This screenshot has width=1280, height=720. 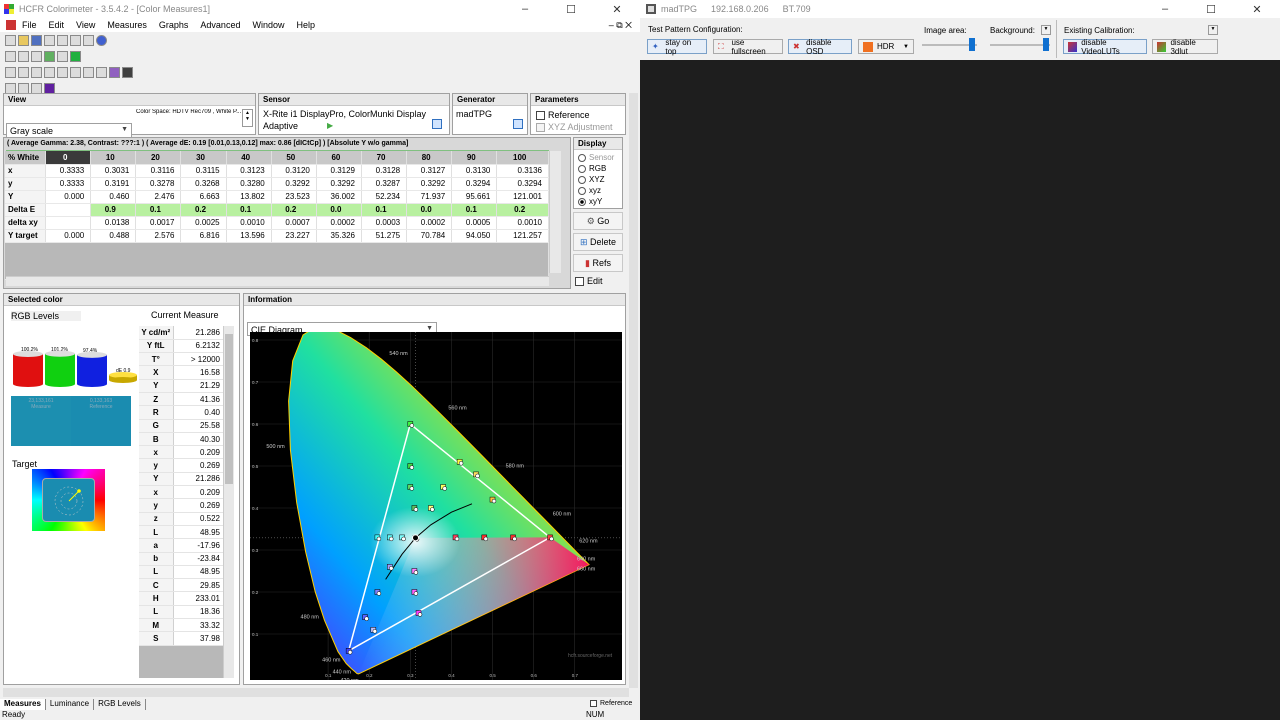 I want to click on menu-view: View, so click(x=85, y=25).